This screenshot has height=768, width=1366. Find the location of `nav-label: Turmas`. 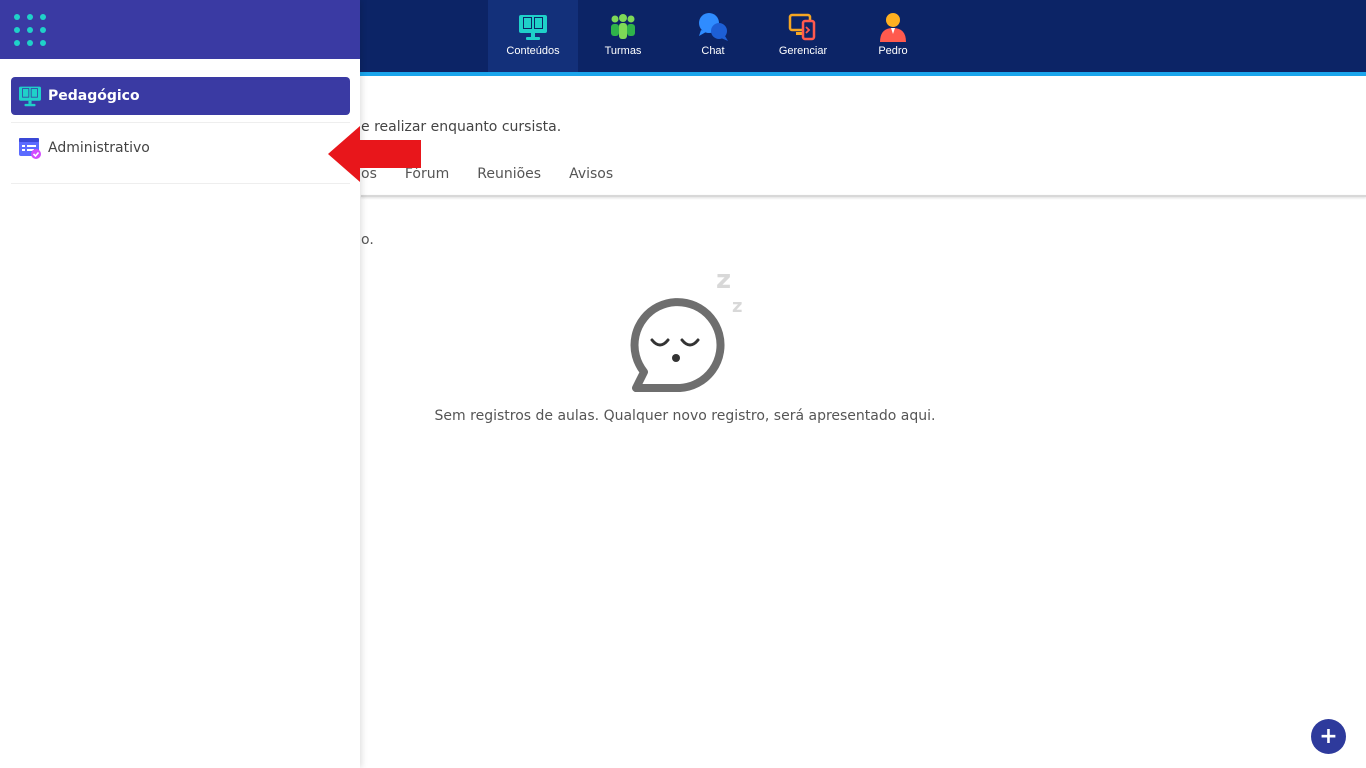

nav-label: Turmas is located at coordinates (623, 51).